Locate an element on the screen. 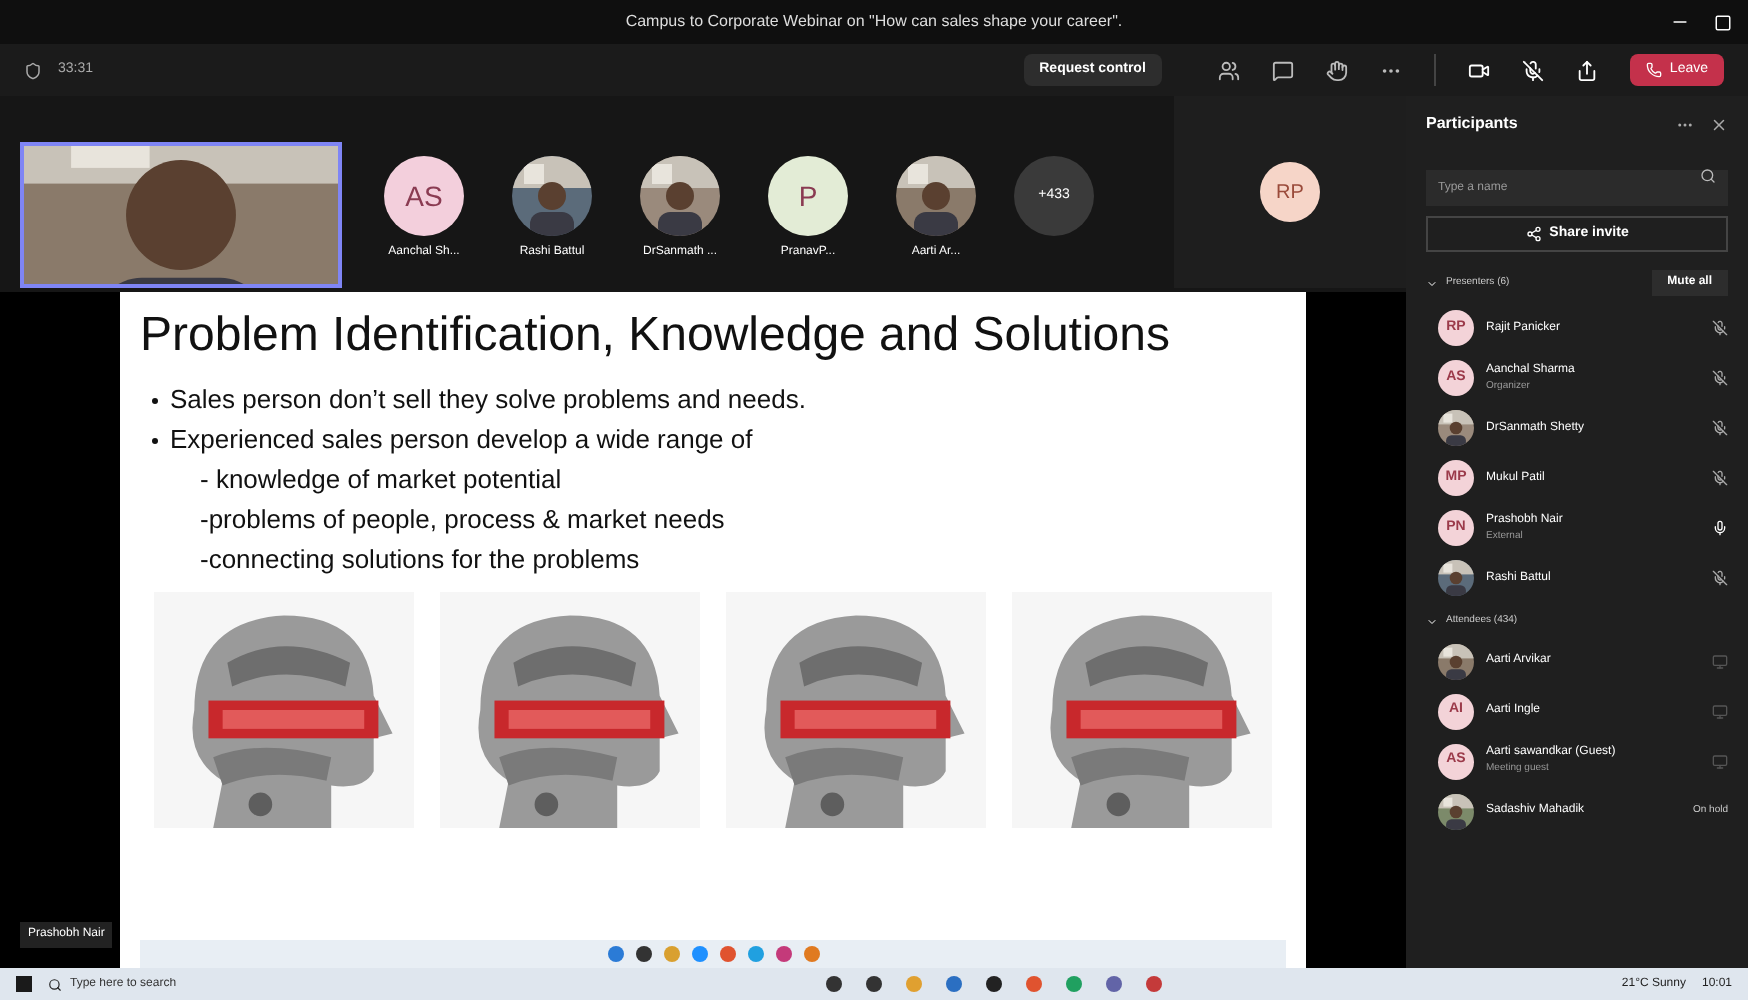 This screenshot has width=1748, height=1000. phone-icon is located at coordinates (1653, 70).